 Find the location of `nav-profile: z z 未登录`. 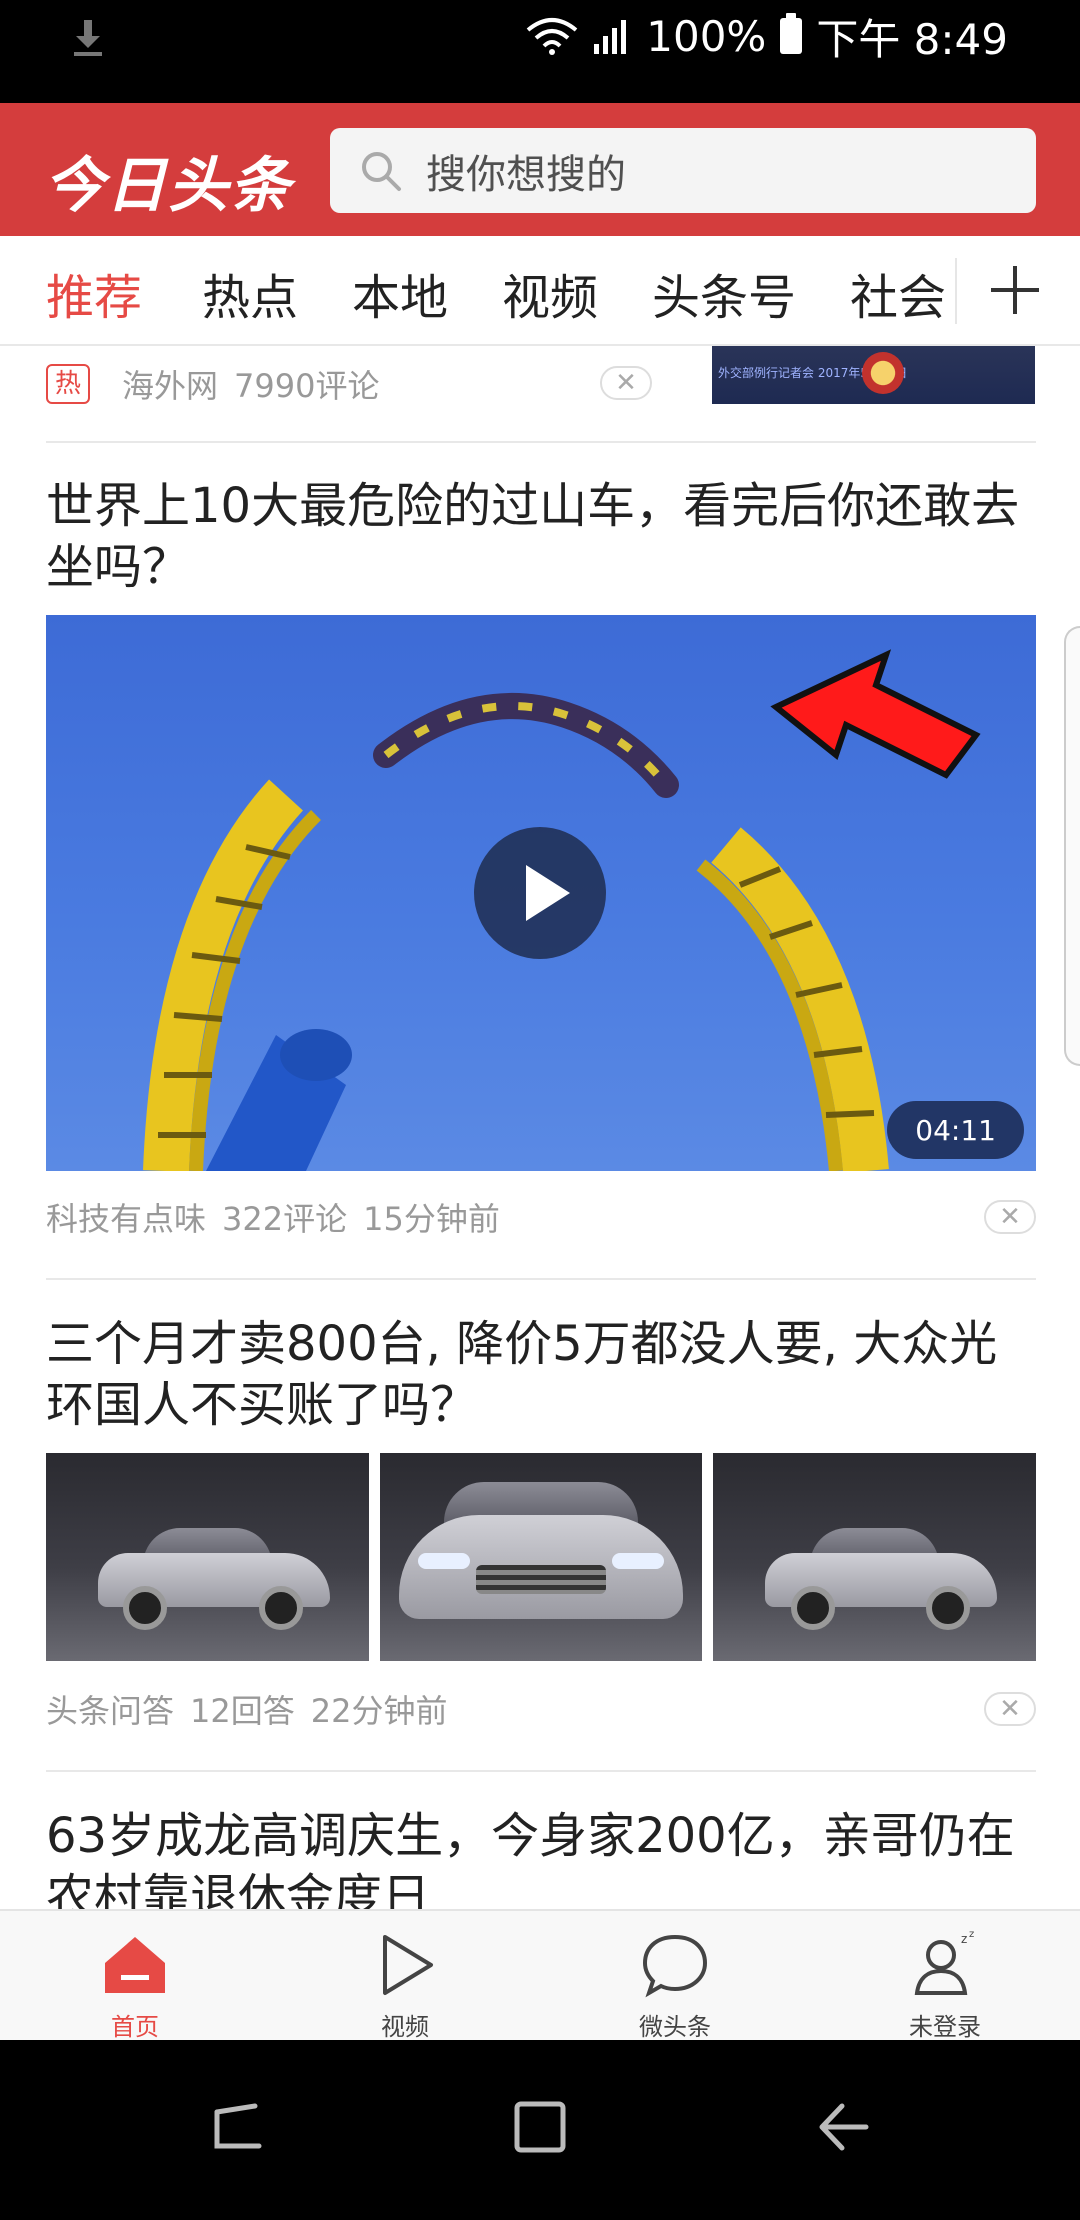

nav-profile: z z 未登录 is located at coordinates (945, 1976).